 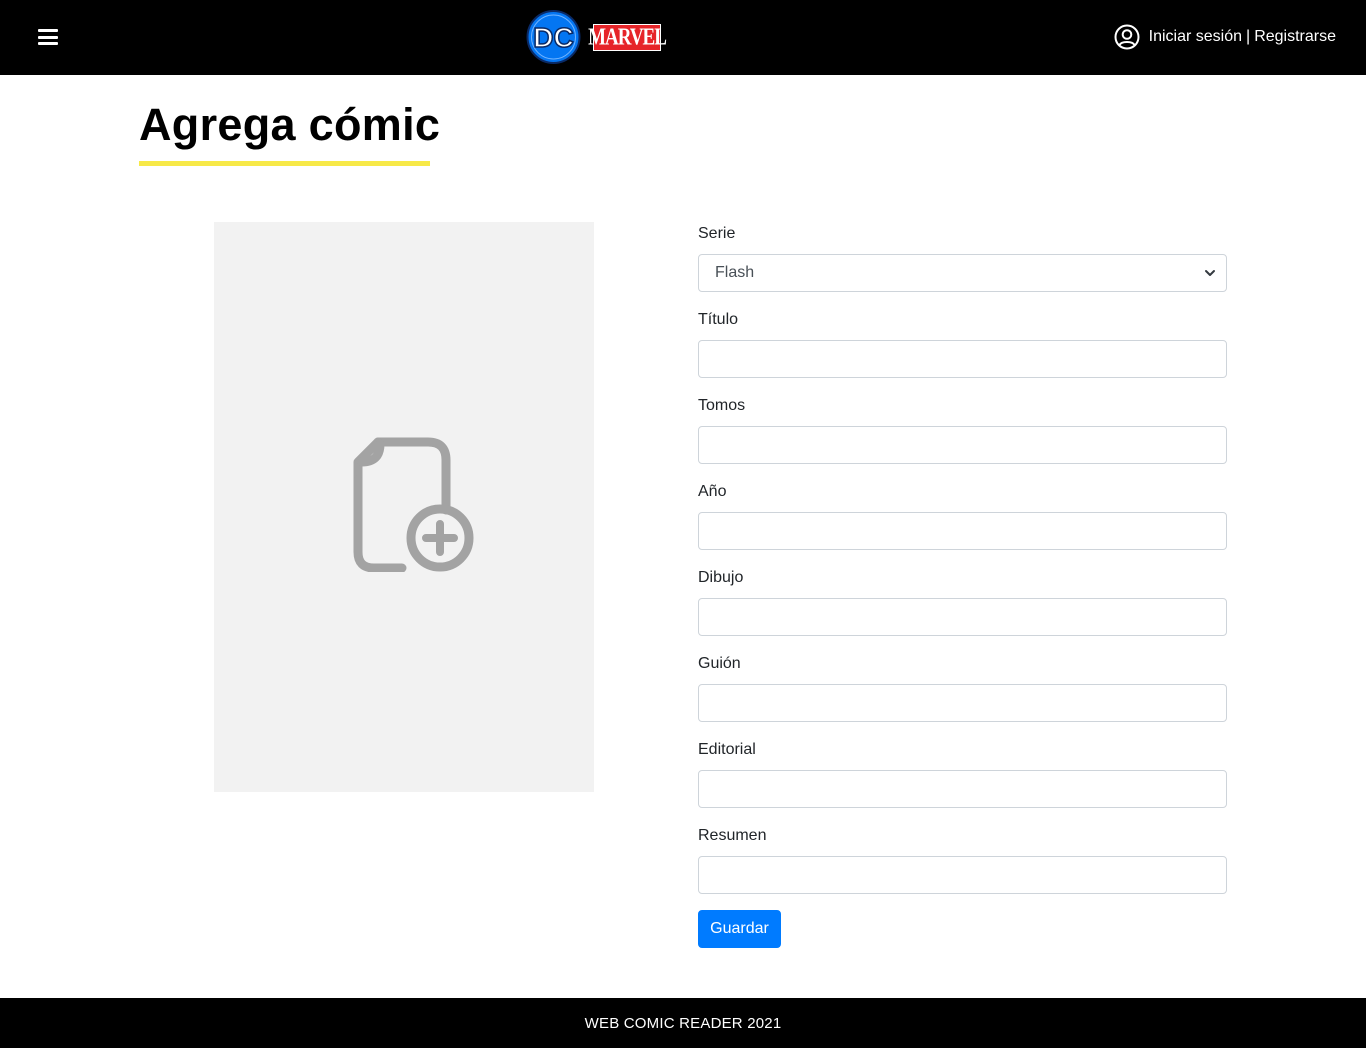 I want to click on dibujo-label: Dibujo, so click(x=721, y=577).